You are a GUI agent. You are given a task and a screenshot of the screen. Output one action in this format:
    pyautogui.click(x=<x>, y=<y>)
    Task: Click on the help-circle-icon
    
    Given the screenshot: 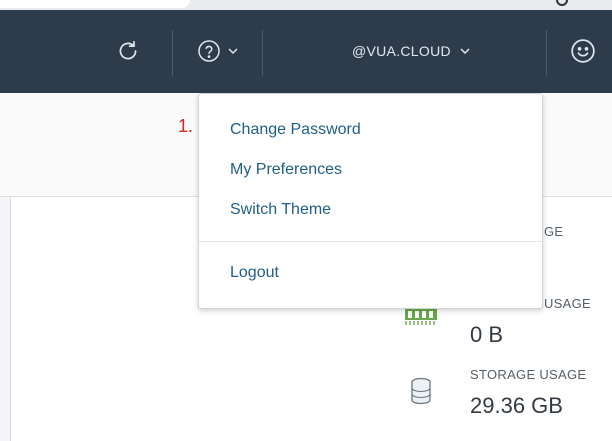 What is the action you would take?
    pyautogui.click(x=209, y=51)
    